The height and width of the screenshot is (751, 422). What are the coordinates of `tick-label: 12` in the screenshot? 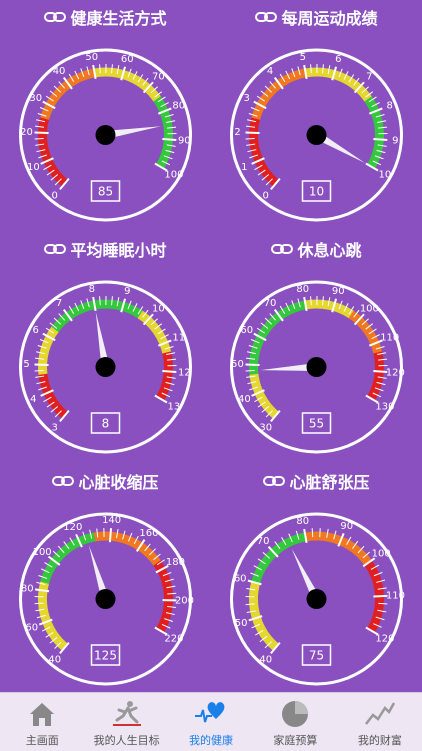 It's located at (184, 373).